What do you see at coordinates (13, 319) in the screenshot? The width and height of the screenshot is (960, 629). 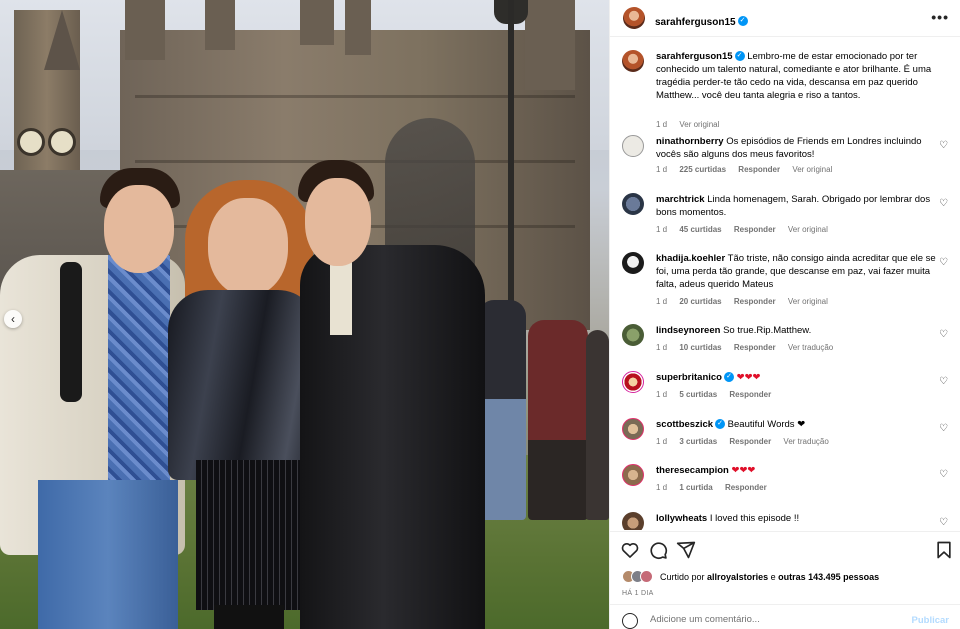 I see `chevron-left-icon: ‹` at bounding box center [13, 319].